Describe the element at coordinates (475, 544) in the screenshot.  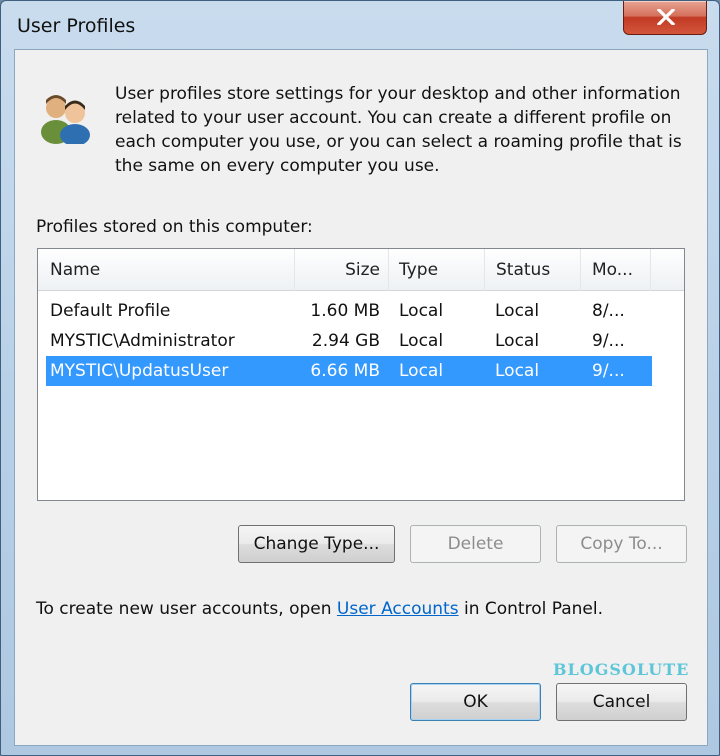
I see `delete-button: Delete` at that location.